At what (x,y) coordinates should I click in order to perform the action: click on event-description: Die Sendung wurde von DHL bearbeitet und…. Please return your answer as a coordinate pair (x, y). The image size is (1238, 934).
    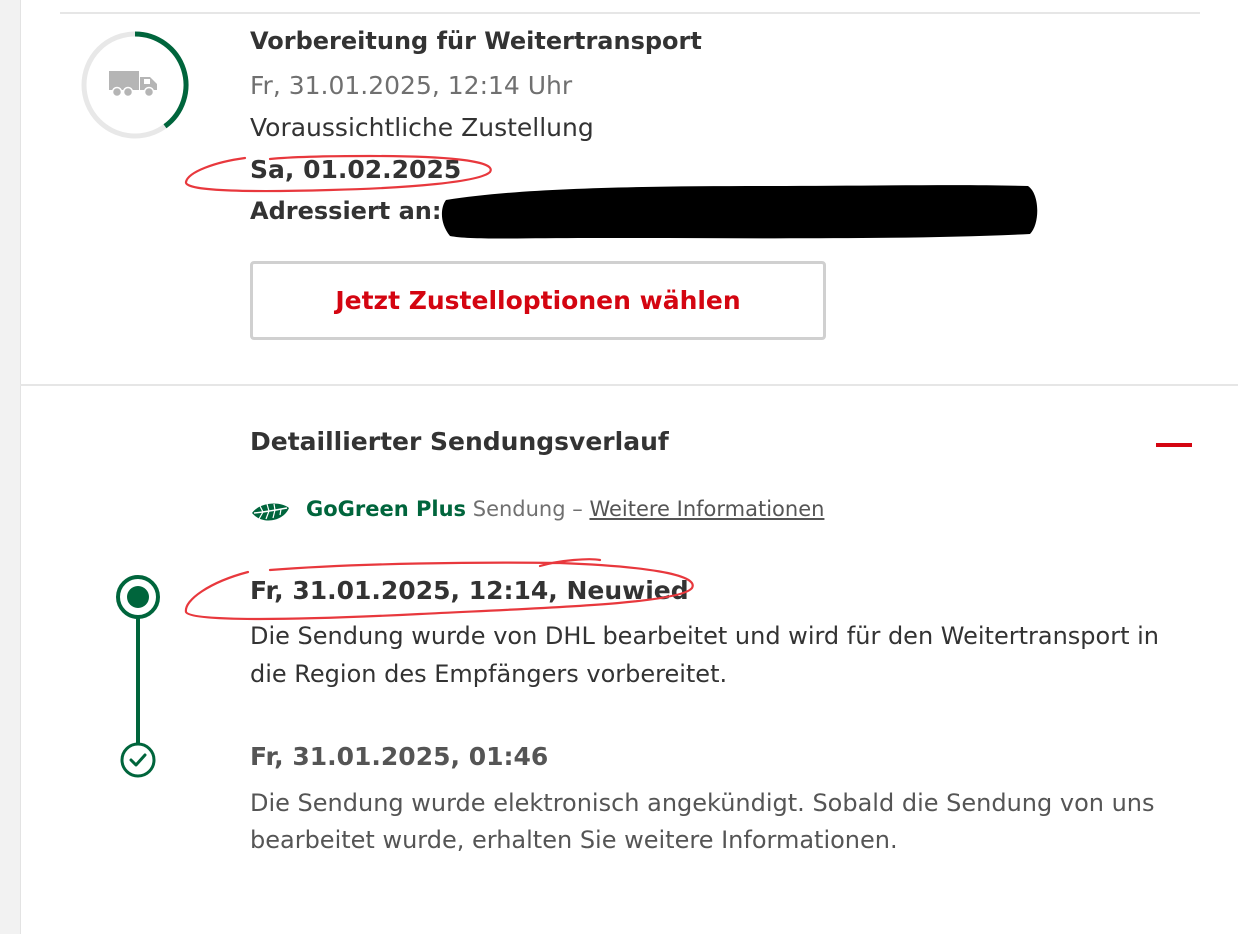
    Looking at the image, I should click on (704, 636).